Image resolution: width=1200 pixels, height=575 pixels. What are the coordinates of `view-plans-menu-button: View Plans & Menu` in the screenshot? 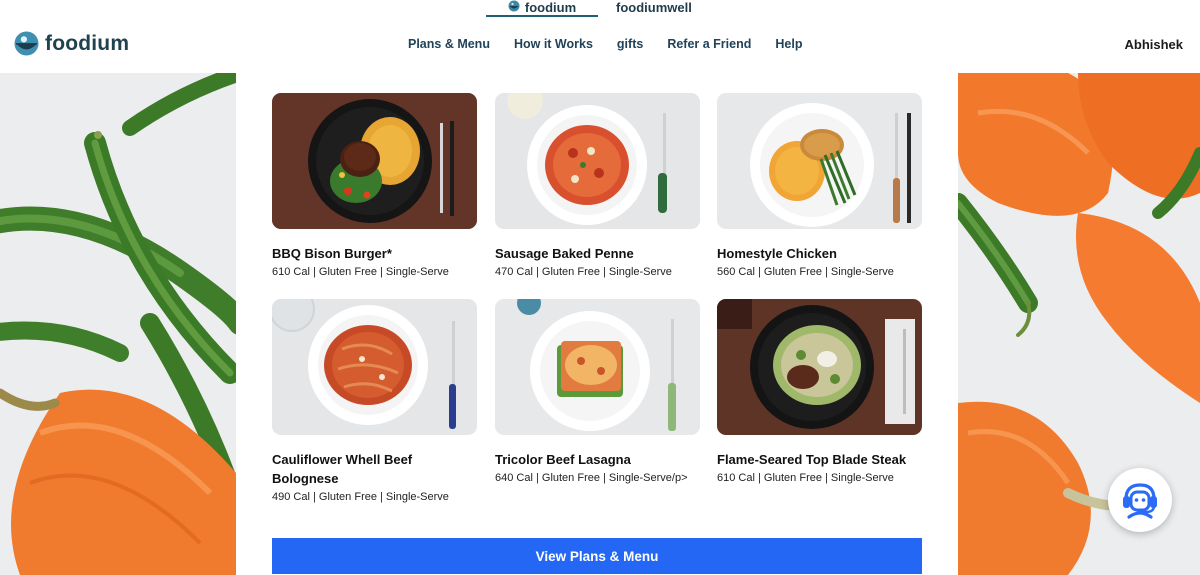 It's located at (597, 556).